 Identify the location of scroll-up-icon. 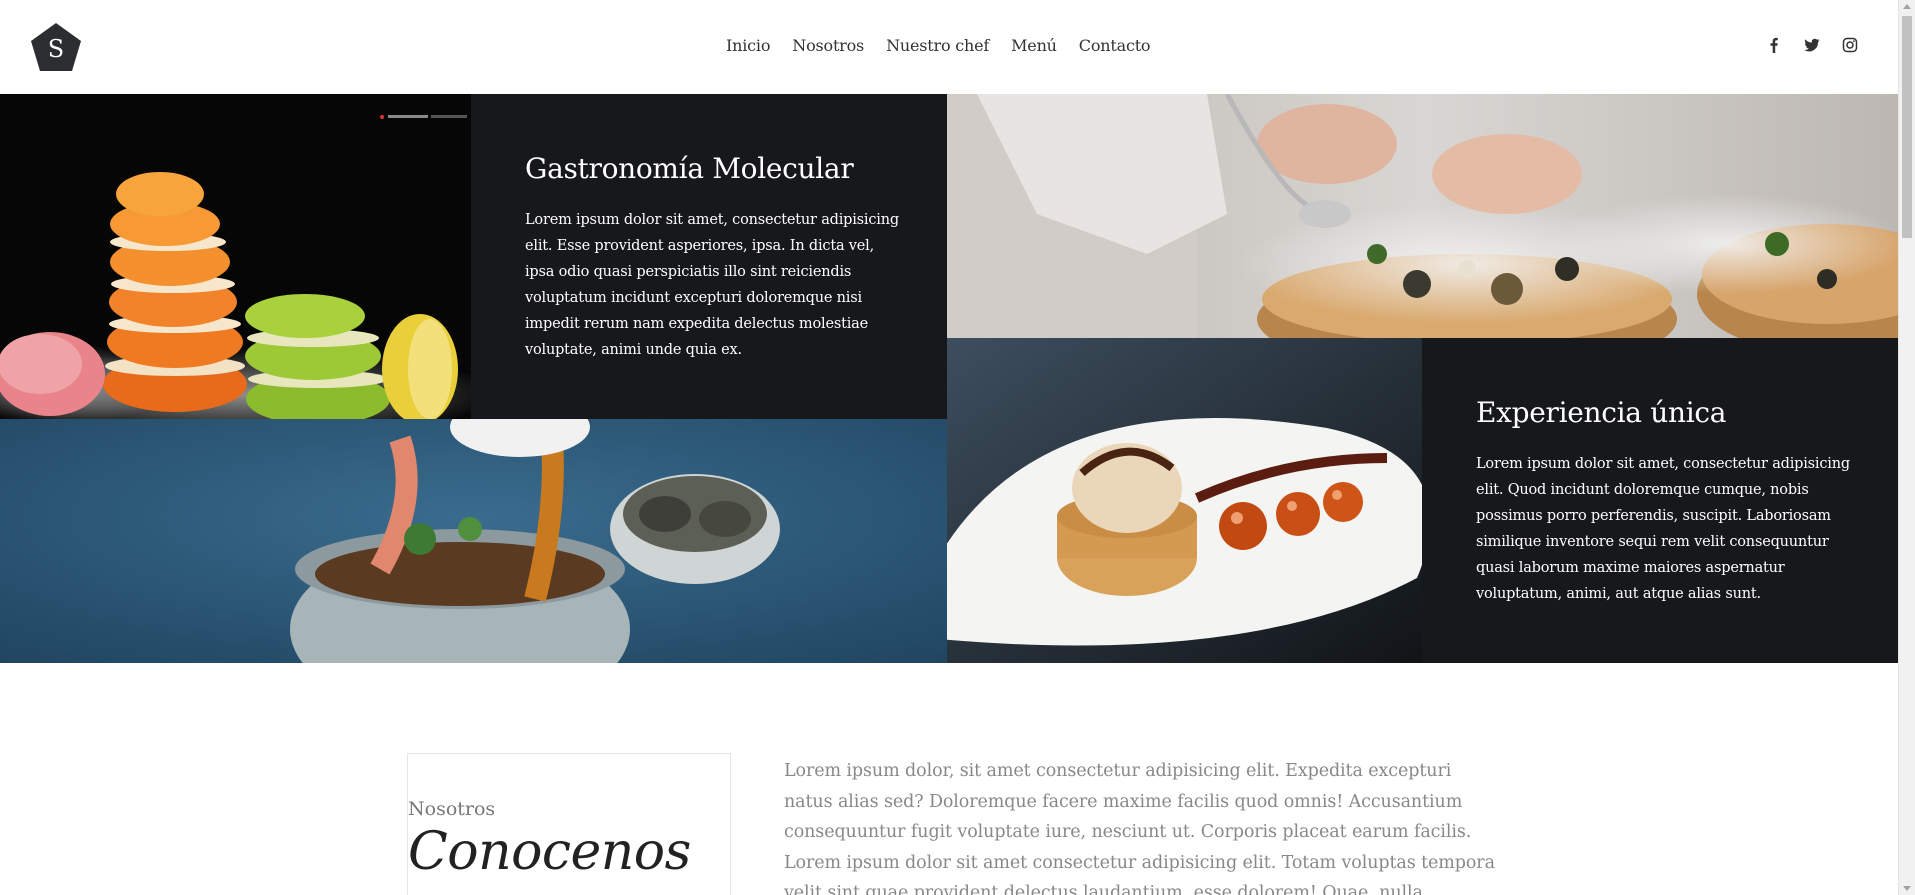
(1907, 6).